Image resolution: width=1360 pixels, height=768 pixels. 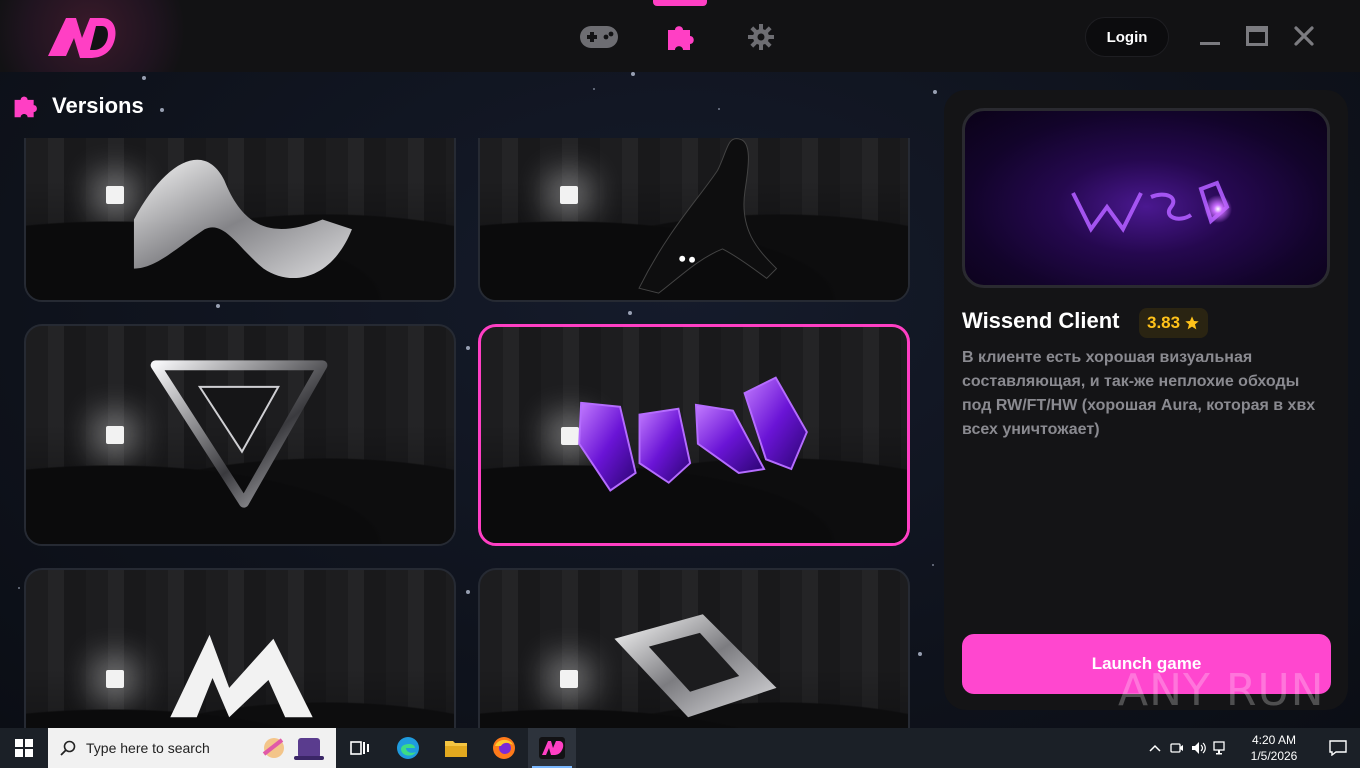 I want to click on app-logo, so click(x=81, y=37).